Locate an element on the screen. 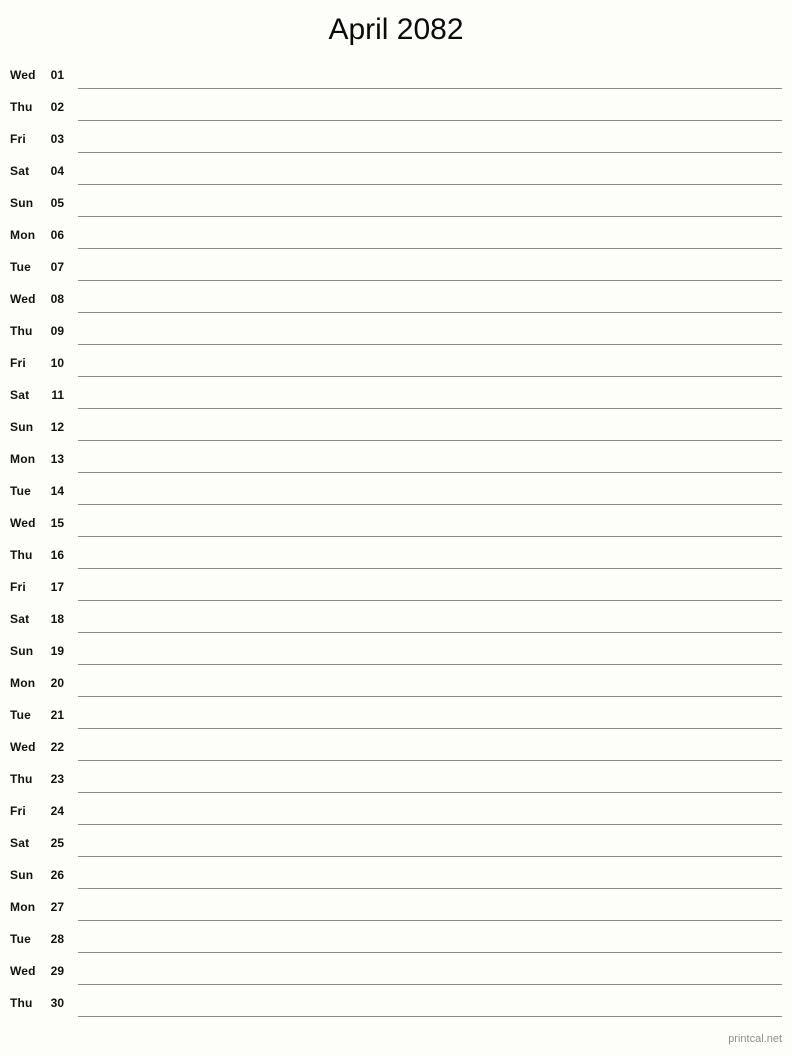 The width and height of the screenshot is (792, 1056). day-row: Sun 12 is located at coordinates (396, 428).